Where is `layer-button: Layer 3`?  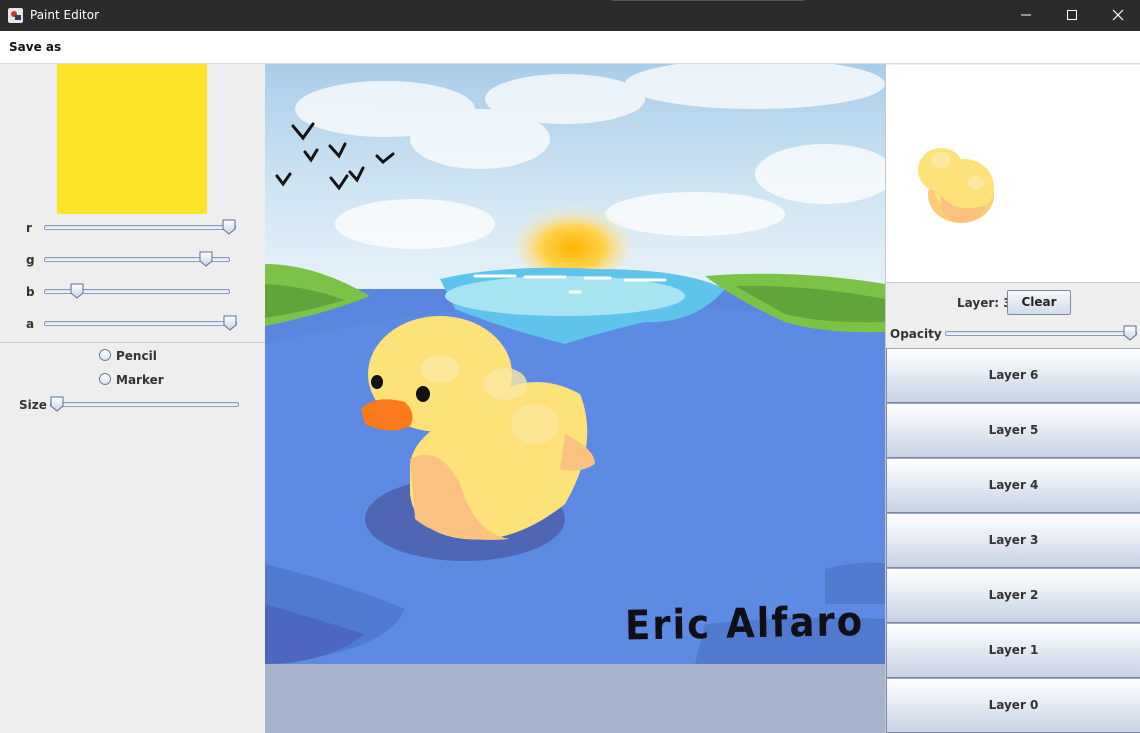 layer-button: Layer 3 is located at coordinates (1013, 540).